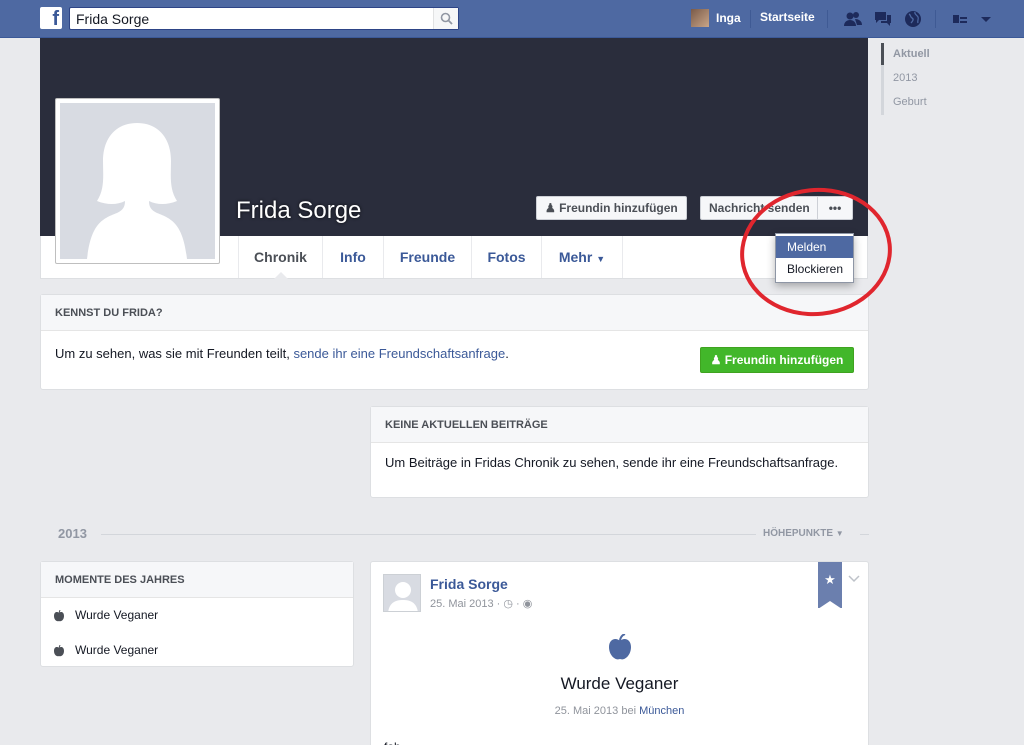 The width and height of the screenshot is (1024, 745). What do you see at coordinates (575, 257) in the screenshot?
I see `tab-mehr-label: Mehr` at bounding box center [575, 257].